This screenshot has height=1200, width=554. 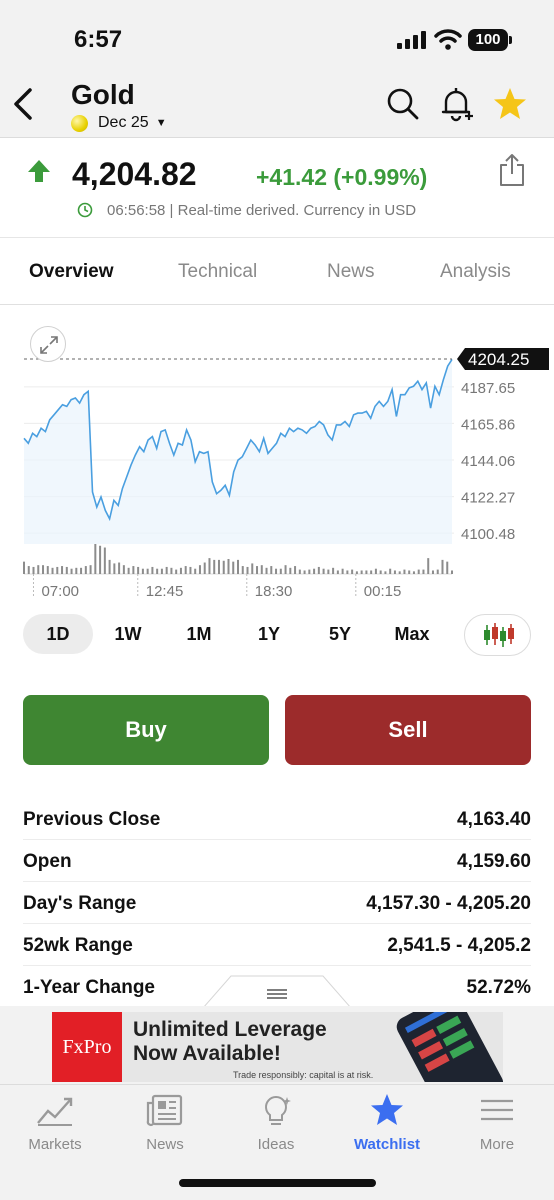 What do you see at coordinates (412, 634) in the screenshot?
I see `range-max-button: Max` at bounding box center [412, 634].